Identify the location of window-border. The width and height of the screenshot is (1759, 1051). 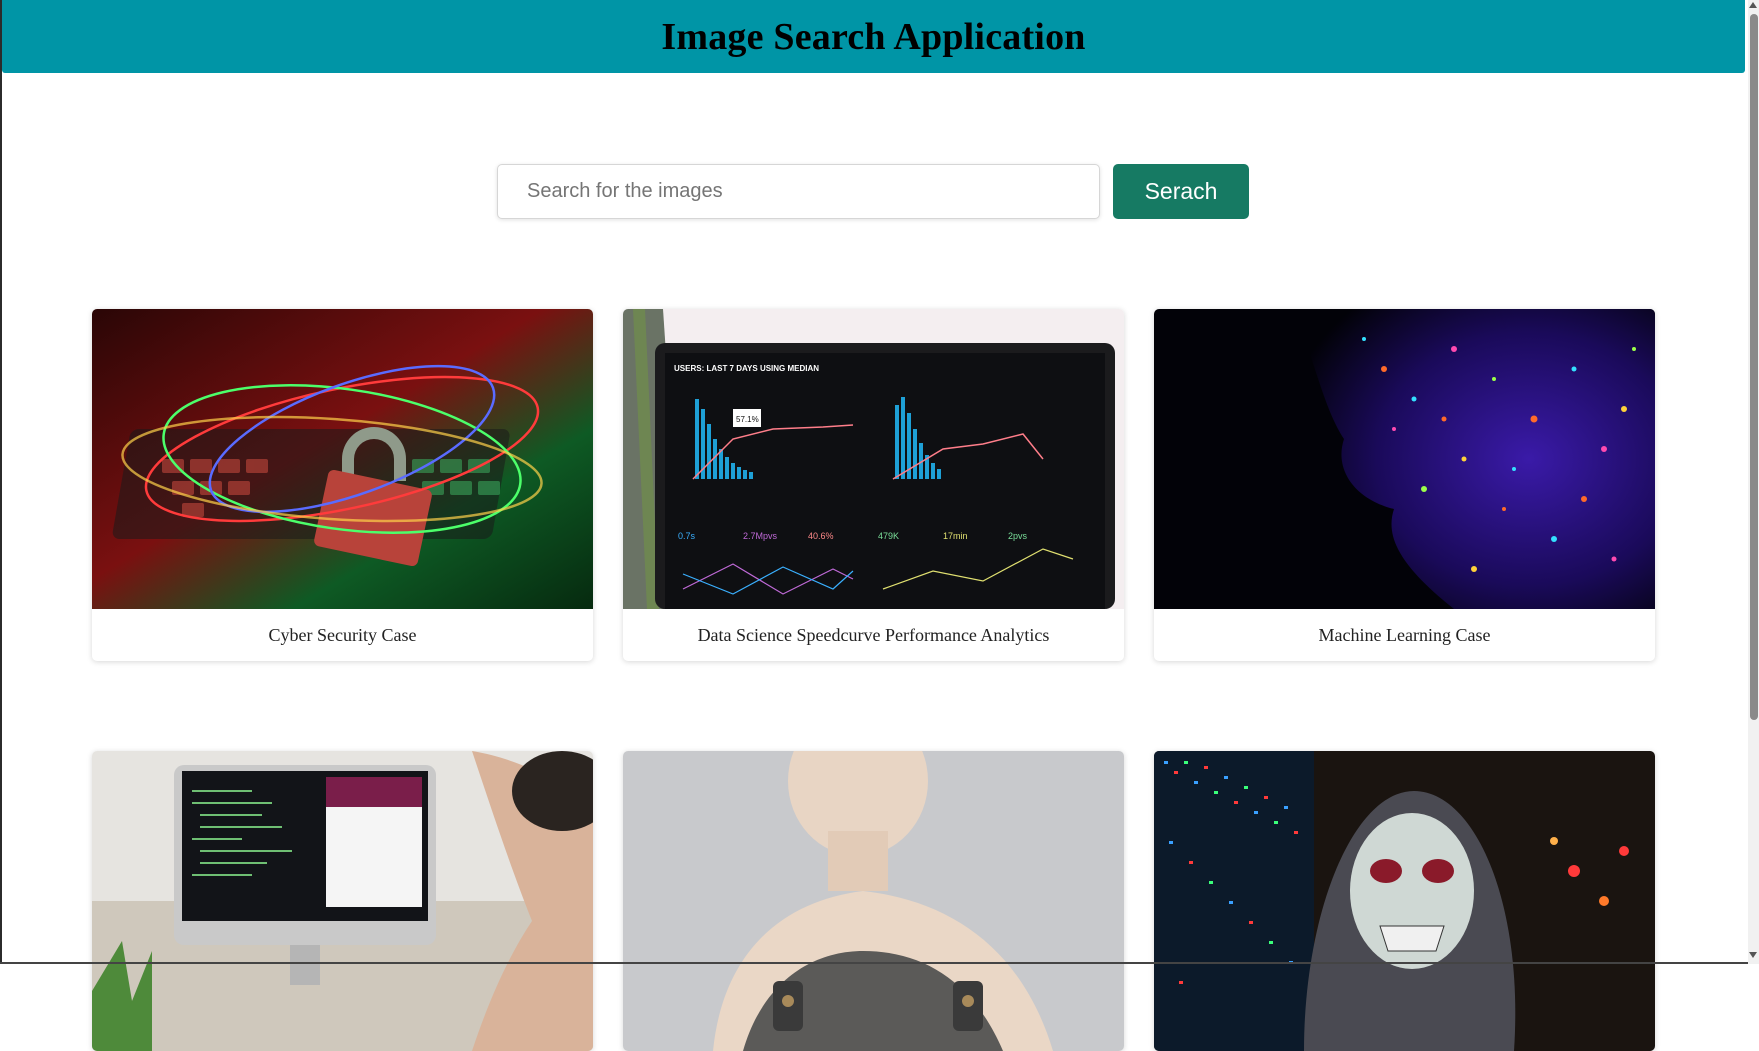
(1, 482).